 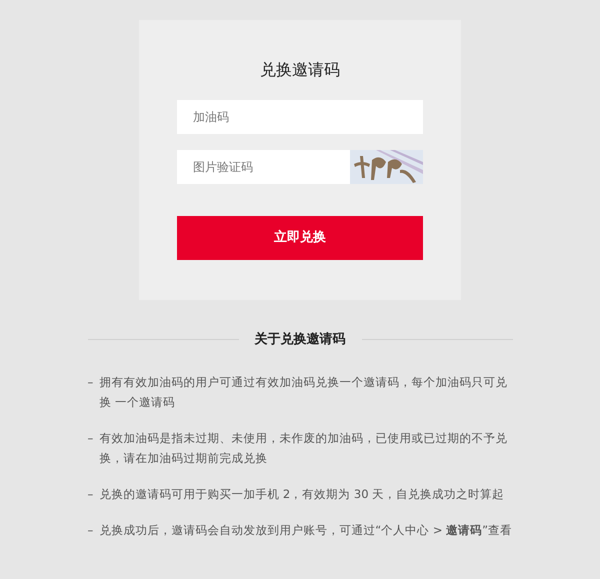 I want to click on rule-text: 有效加油码是指未过期、未使用，未作废的加油码，已使用或已过期的不予兑换，请在加油码过期前完成兑换, so click(x=303, y=448).